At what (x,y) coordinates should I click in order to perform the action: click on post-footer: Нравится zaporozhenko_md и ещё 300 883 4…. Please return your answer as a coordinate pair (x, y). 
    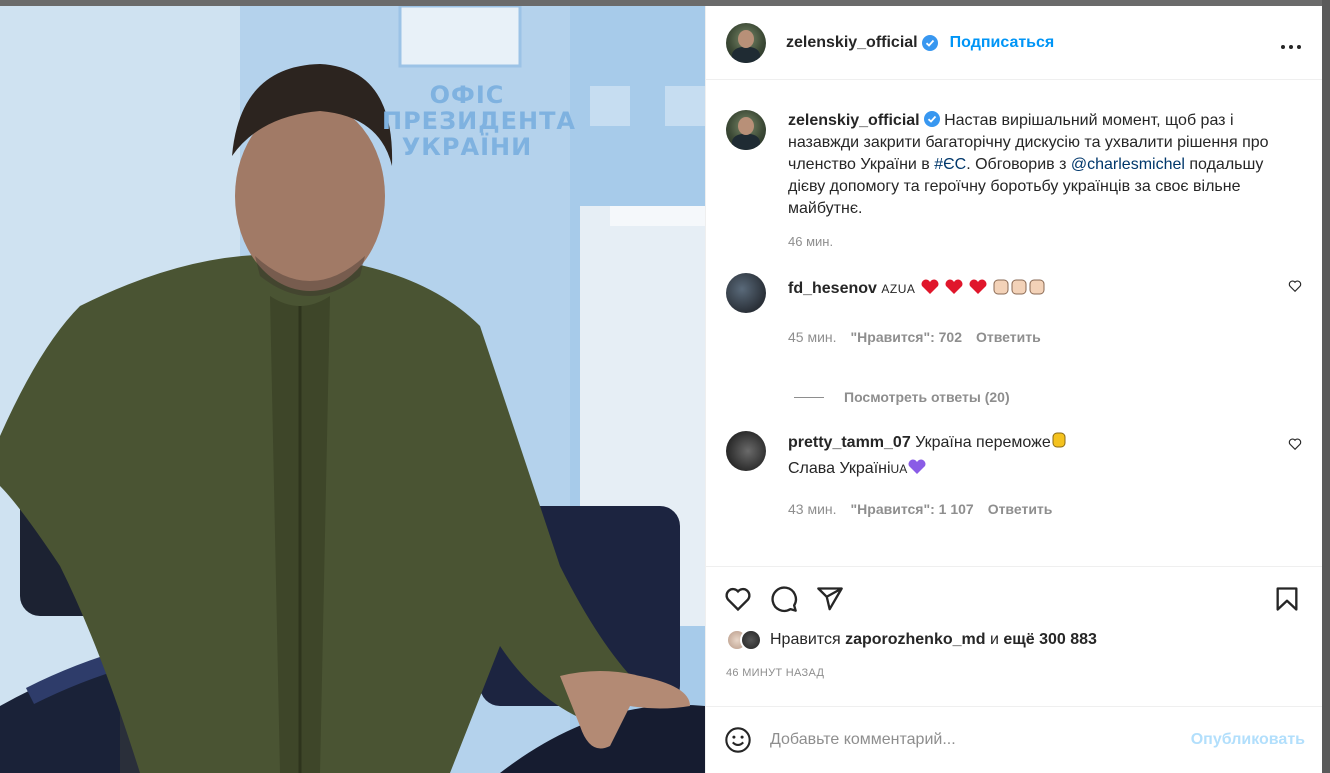
    Looking at the image, I should click on (1014, 622).